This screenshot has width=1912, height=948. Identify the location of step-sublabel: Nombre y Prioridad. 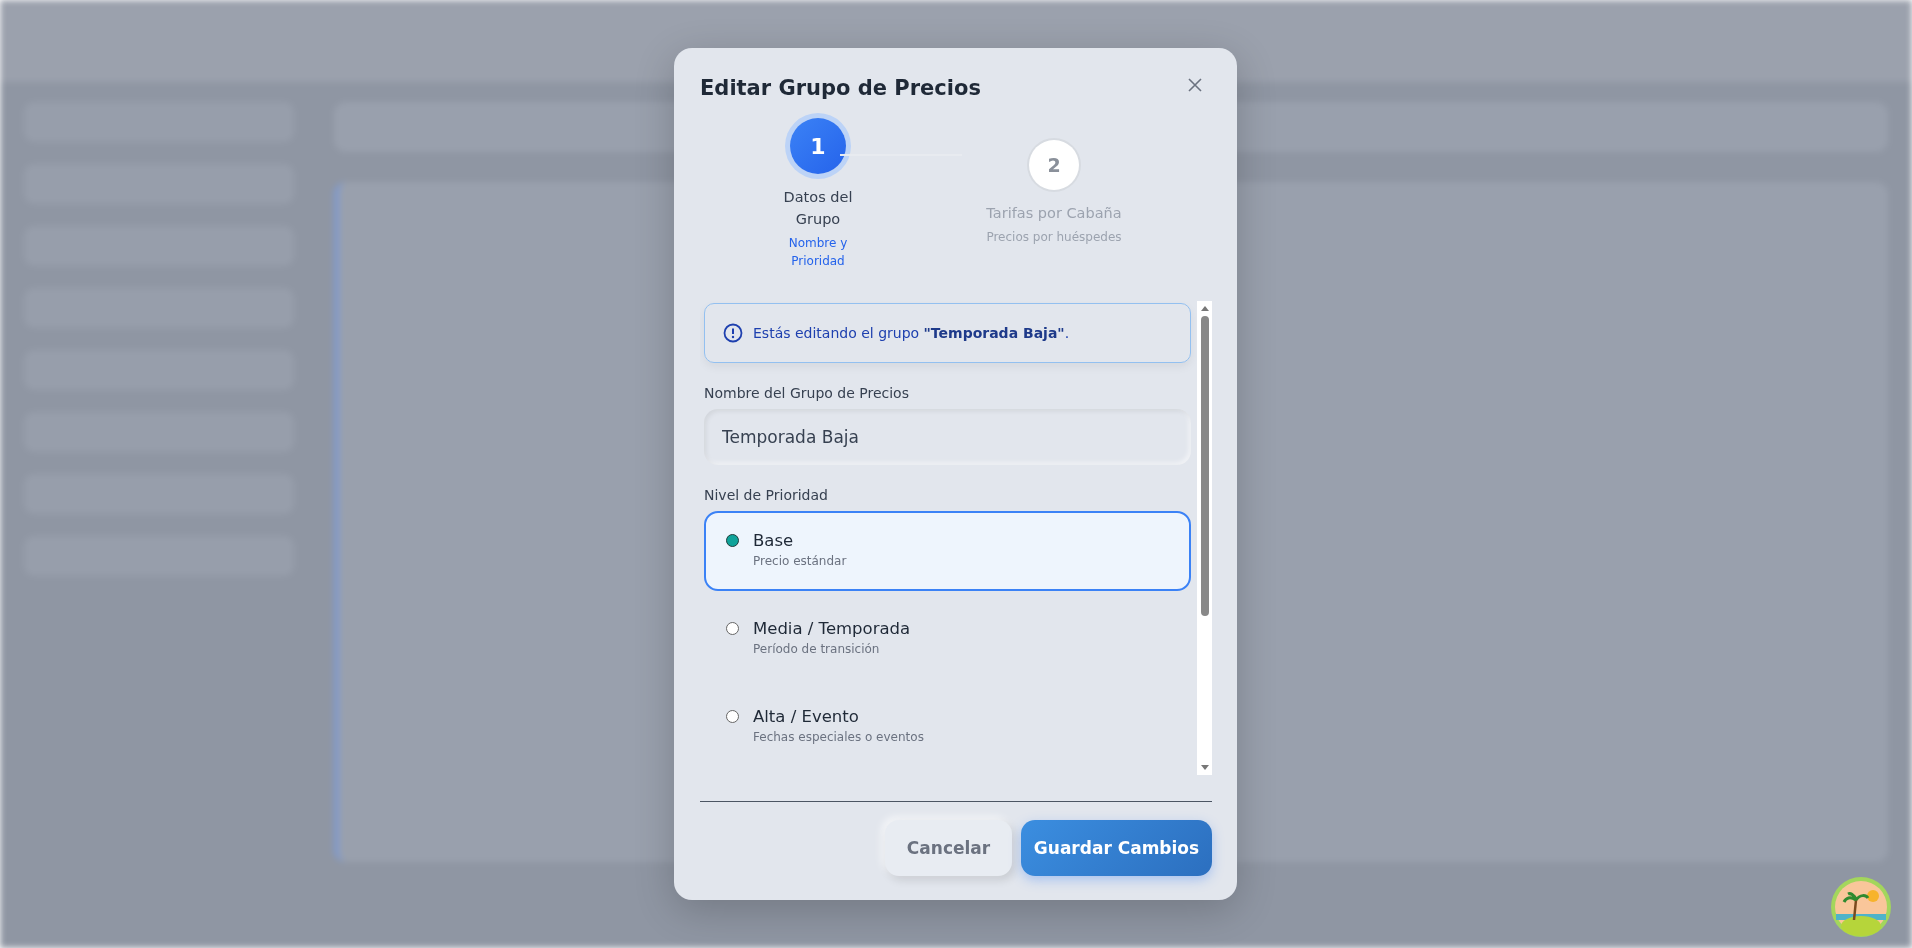
(818, 252).